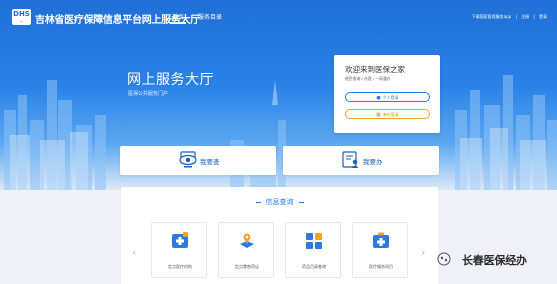 The image size is (557, 284). I want to click on wechat-logo-icon, so click(444, 259).